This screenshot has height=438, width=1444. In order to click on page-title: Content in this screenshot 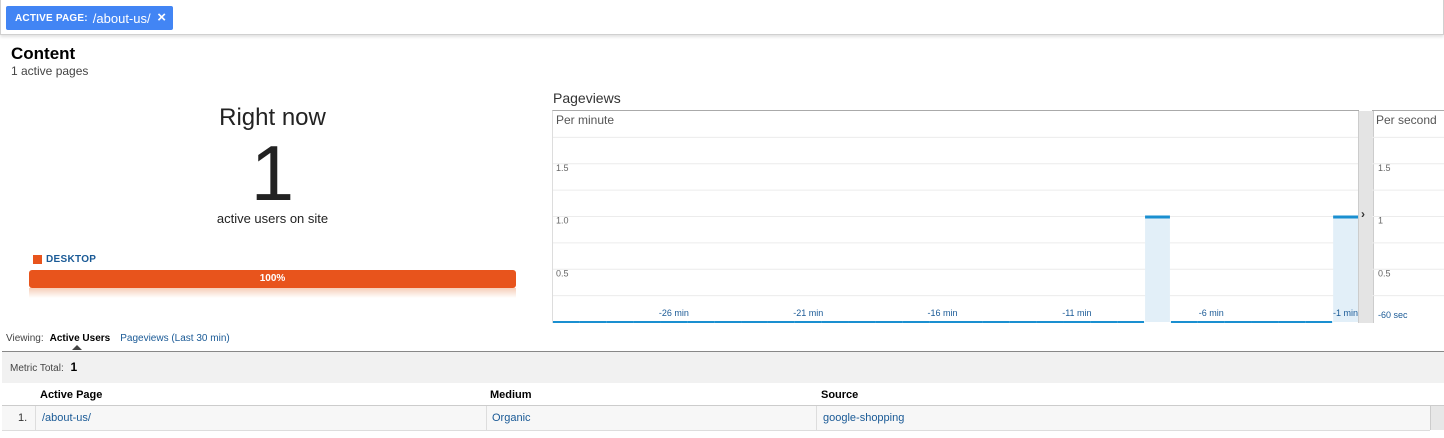, I will do `click(43, 53)`.